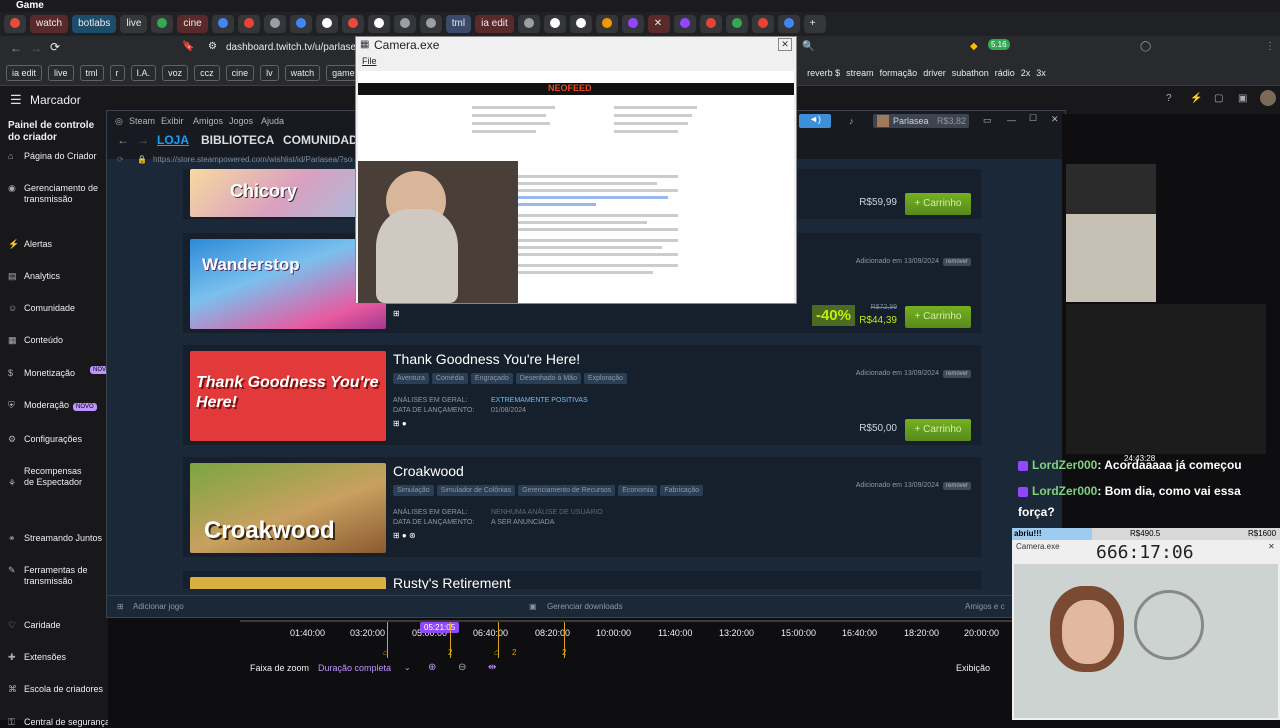 The image size is (1280, 728). Describe the element at coordinates (54, 194) in the screenshot. I see `sidebar-item-gerenciamento: ◉ Gerenciamento de transmissão` at that location.